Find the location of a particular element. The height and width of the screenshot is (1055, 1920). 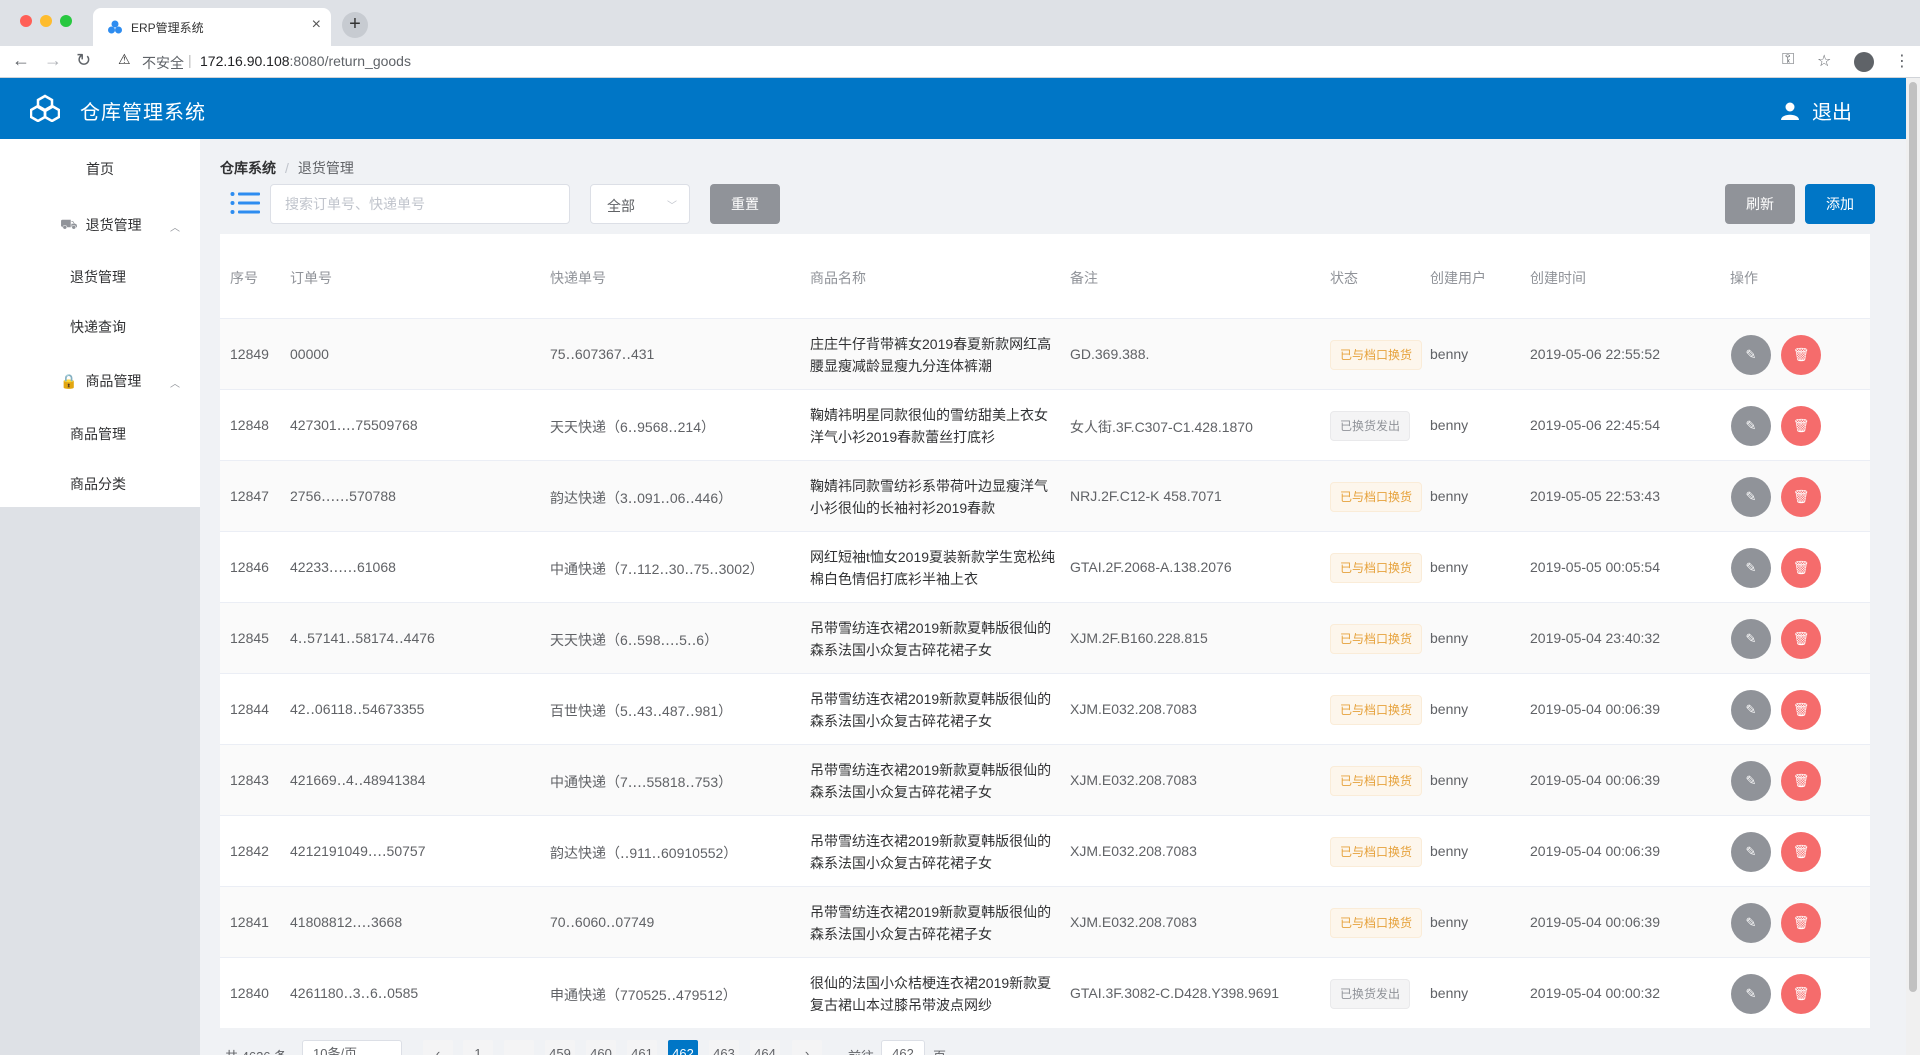

sidebar-item-home: 首页 is located at coordinates (100, 169).